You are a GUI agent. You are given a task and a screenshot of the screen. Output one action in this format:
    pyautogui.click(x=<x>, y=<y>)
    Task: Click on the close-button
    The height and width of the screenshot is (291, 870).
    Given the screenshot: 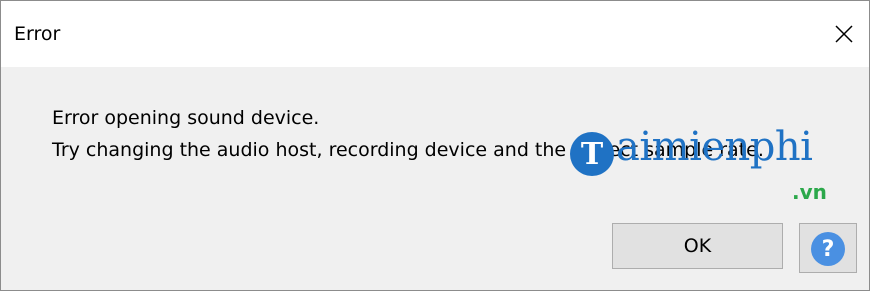 What is the action you would take?
    pyautogui.click(x=844, y=34)
    